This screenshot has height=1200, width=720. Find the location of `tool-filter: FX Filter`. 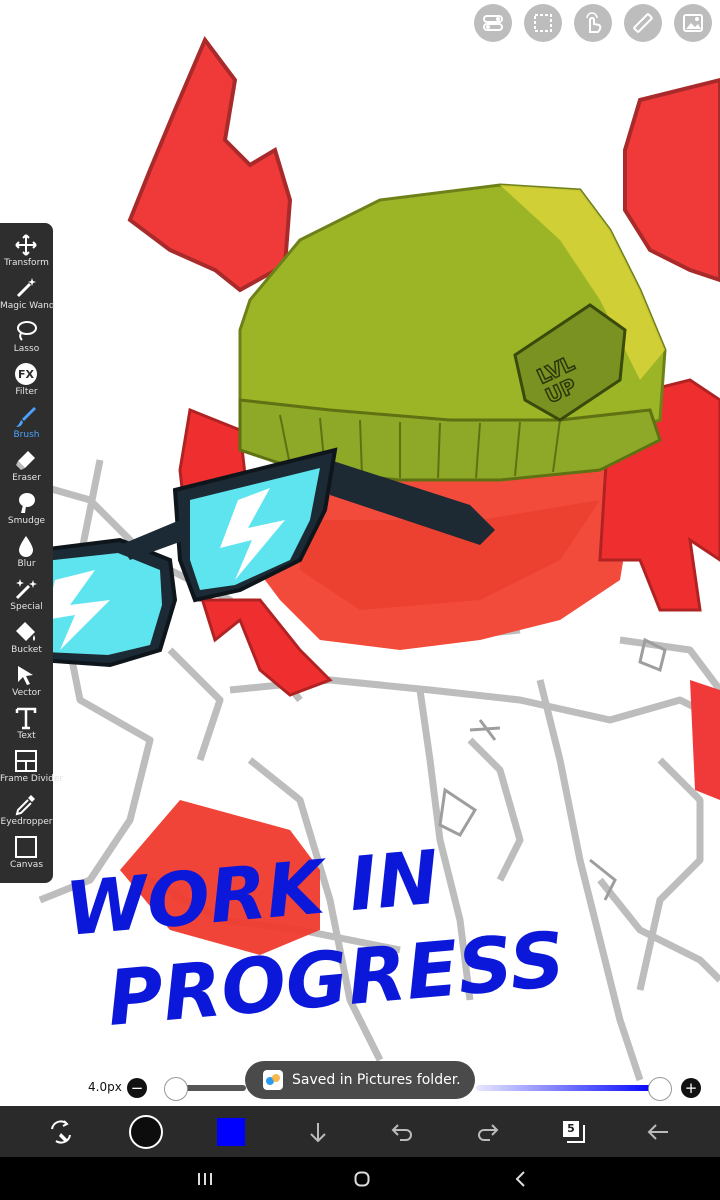

tool-filter: FX Filter is located at coordinates (26, 381).